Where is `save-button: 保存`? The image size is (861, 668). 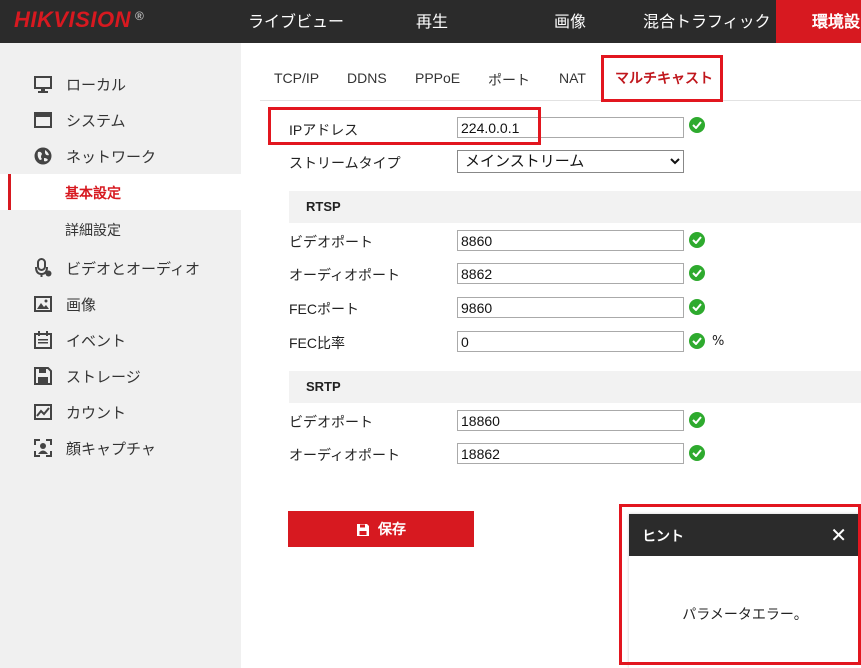
save-button: 保存 is located at coordinates (381, 529).